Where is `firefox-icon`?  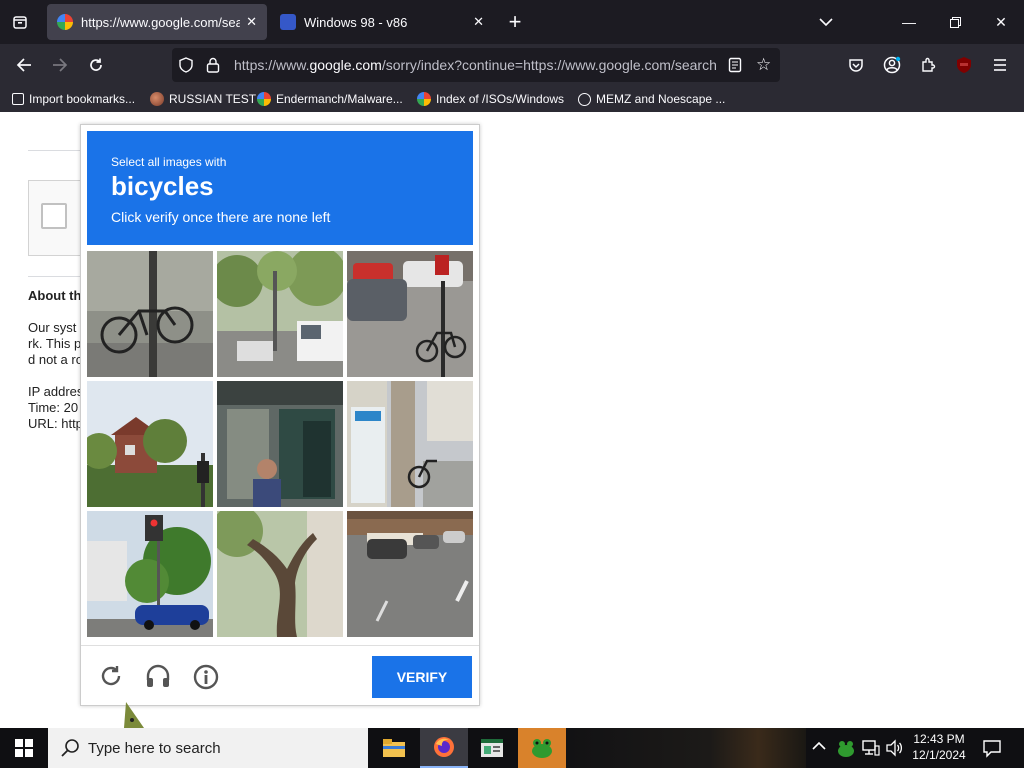
firefox-icon is located at coordinates (444, 747).